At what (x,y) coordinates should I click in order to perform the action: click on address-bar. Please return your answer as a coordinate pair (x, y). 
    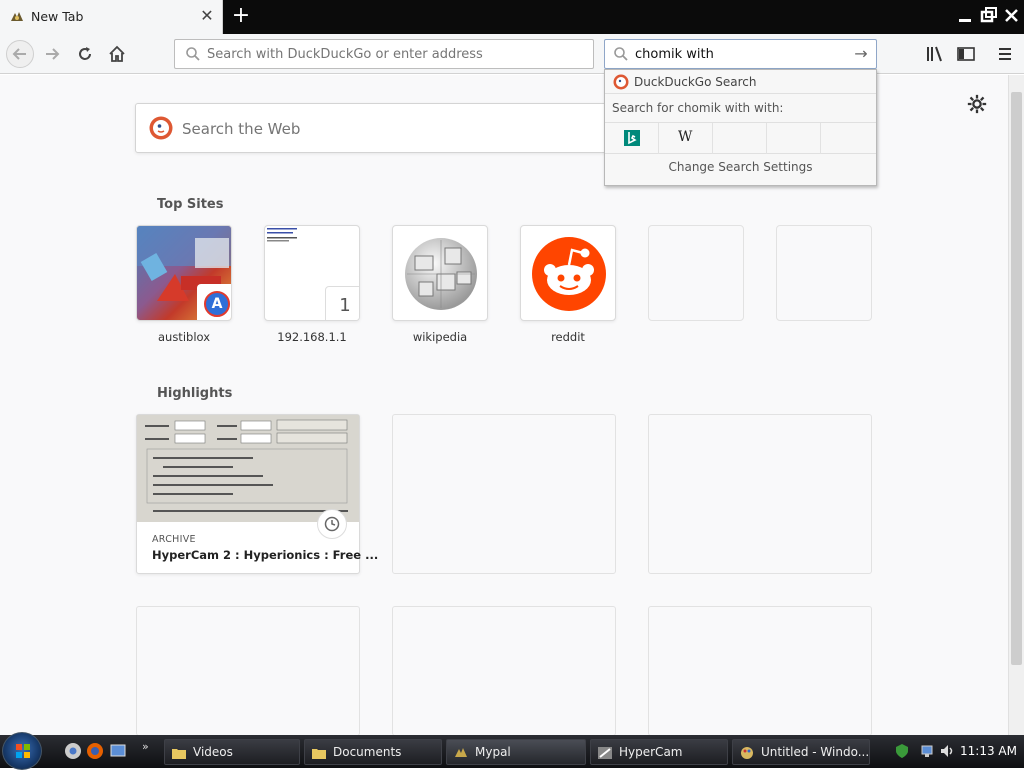
    Looking at the image, I should click on (384, 54).